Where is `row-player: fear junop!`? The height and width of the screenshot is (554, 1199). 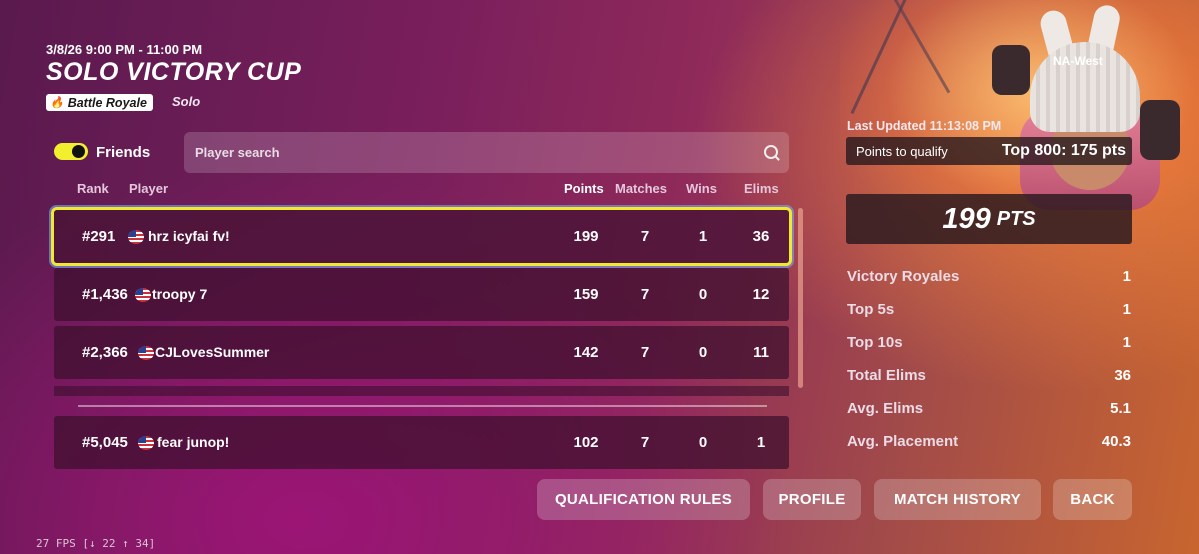
row-player: fear junop! is located at coordinates (193, 442).